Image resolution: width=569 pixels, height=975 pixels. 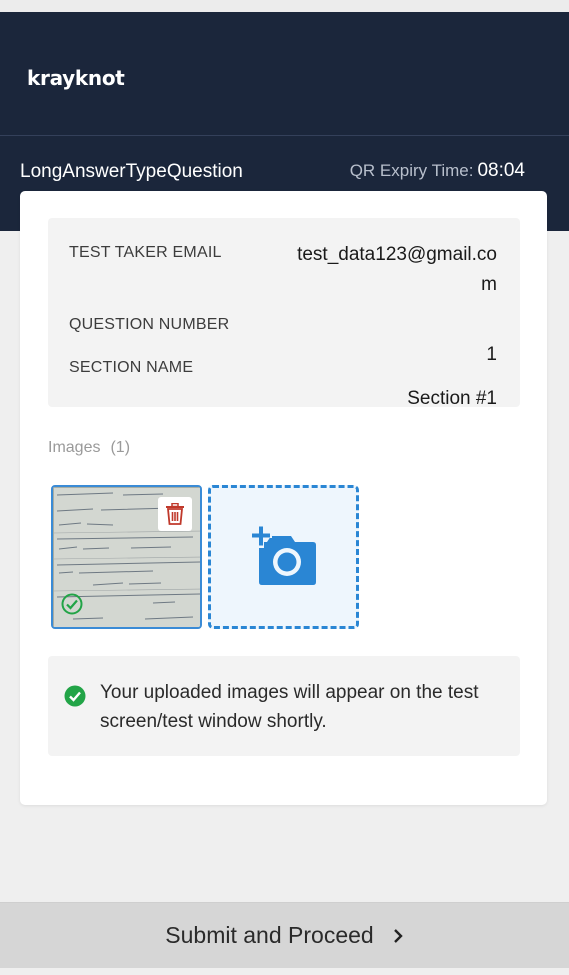 I want to click on question-number-value: 1, so click(x=491, y=354).